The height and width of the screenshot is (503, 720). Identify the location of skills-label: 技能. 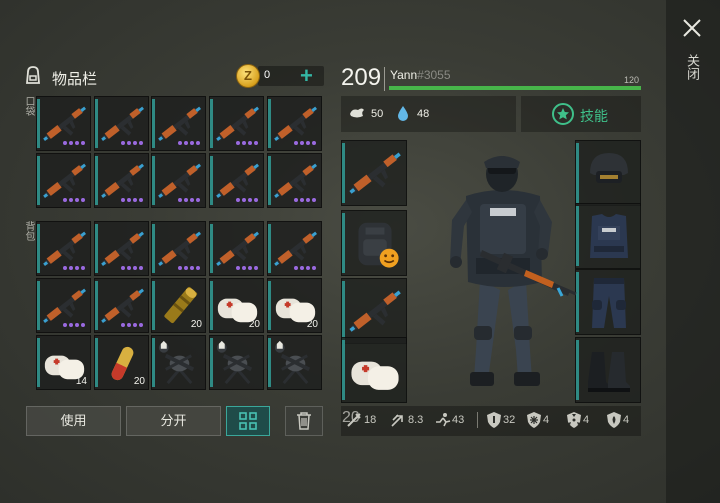
(594, 116).